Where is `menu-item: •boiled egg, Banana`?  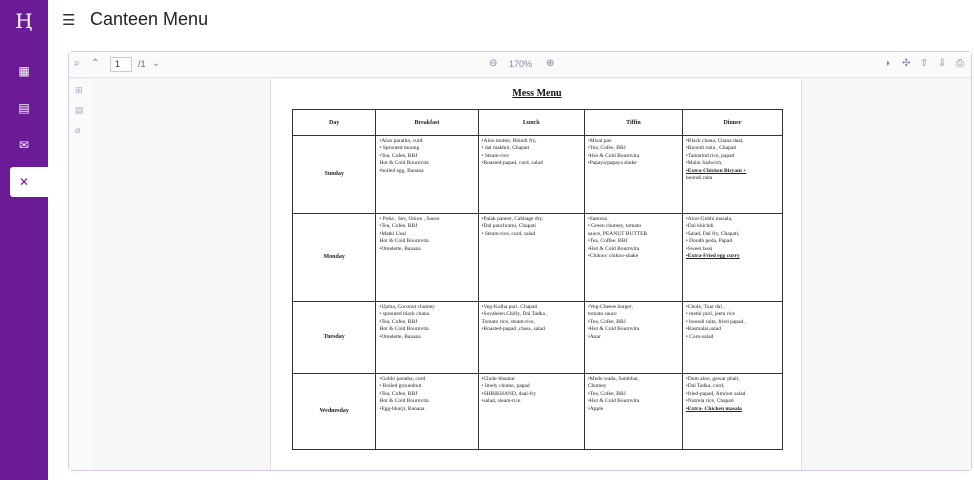
menu-item: •boiled egg, Banana is located at coordinates (401, 170).